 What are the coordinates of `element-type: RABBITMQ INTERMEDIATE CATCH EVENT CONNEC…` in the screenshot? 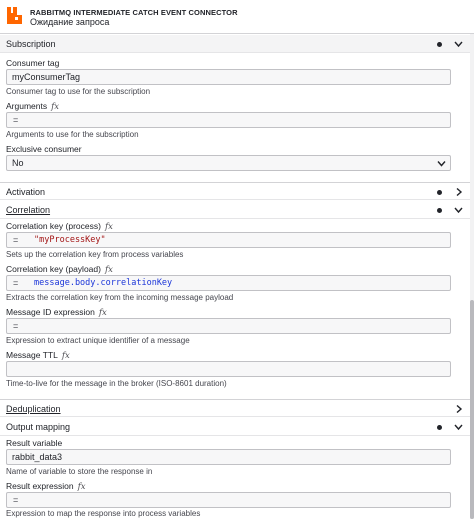 It's located at (134, 12).